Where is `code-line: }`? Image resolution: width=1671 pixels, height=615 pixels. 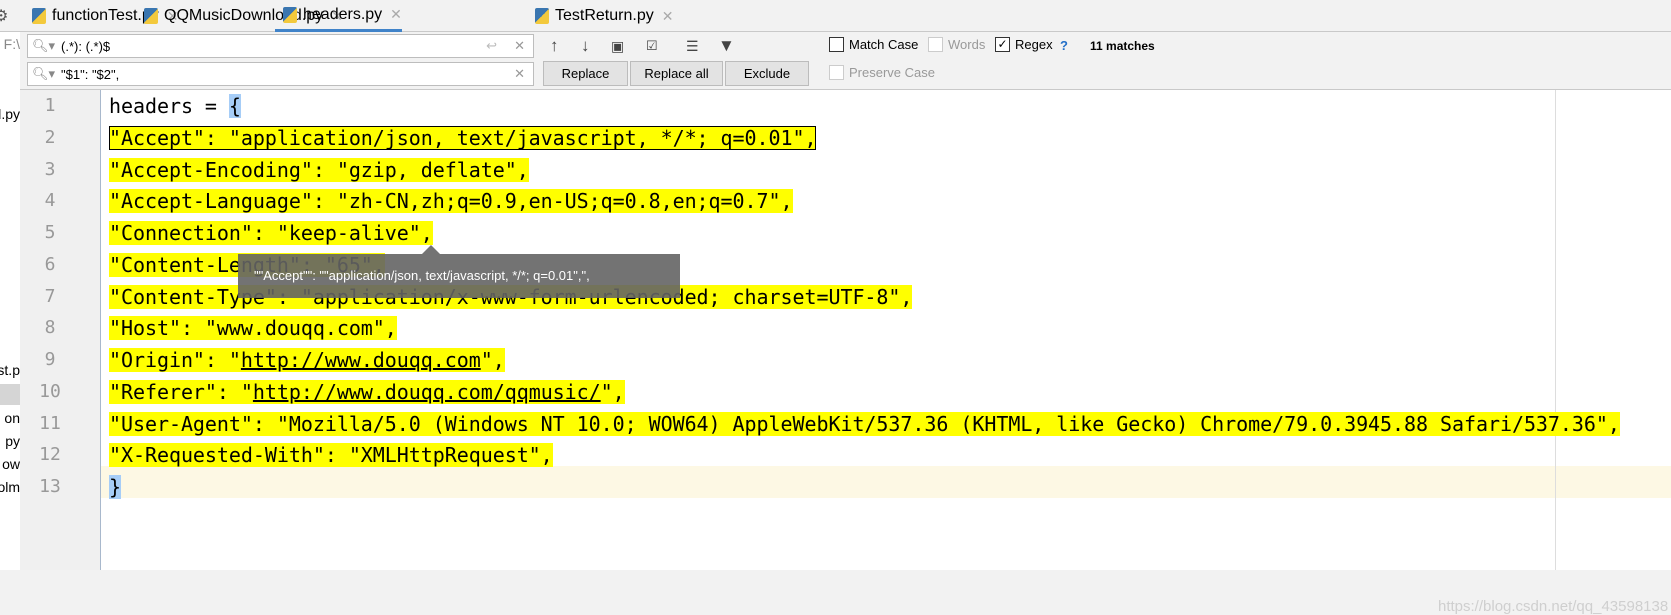
code-line: } is located at coordinates (115, 487).